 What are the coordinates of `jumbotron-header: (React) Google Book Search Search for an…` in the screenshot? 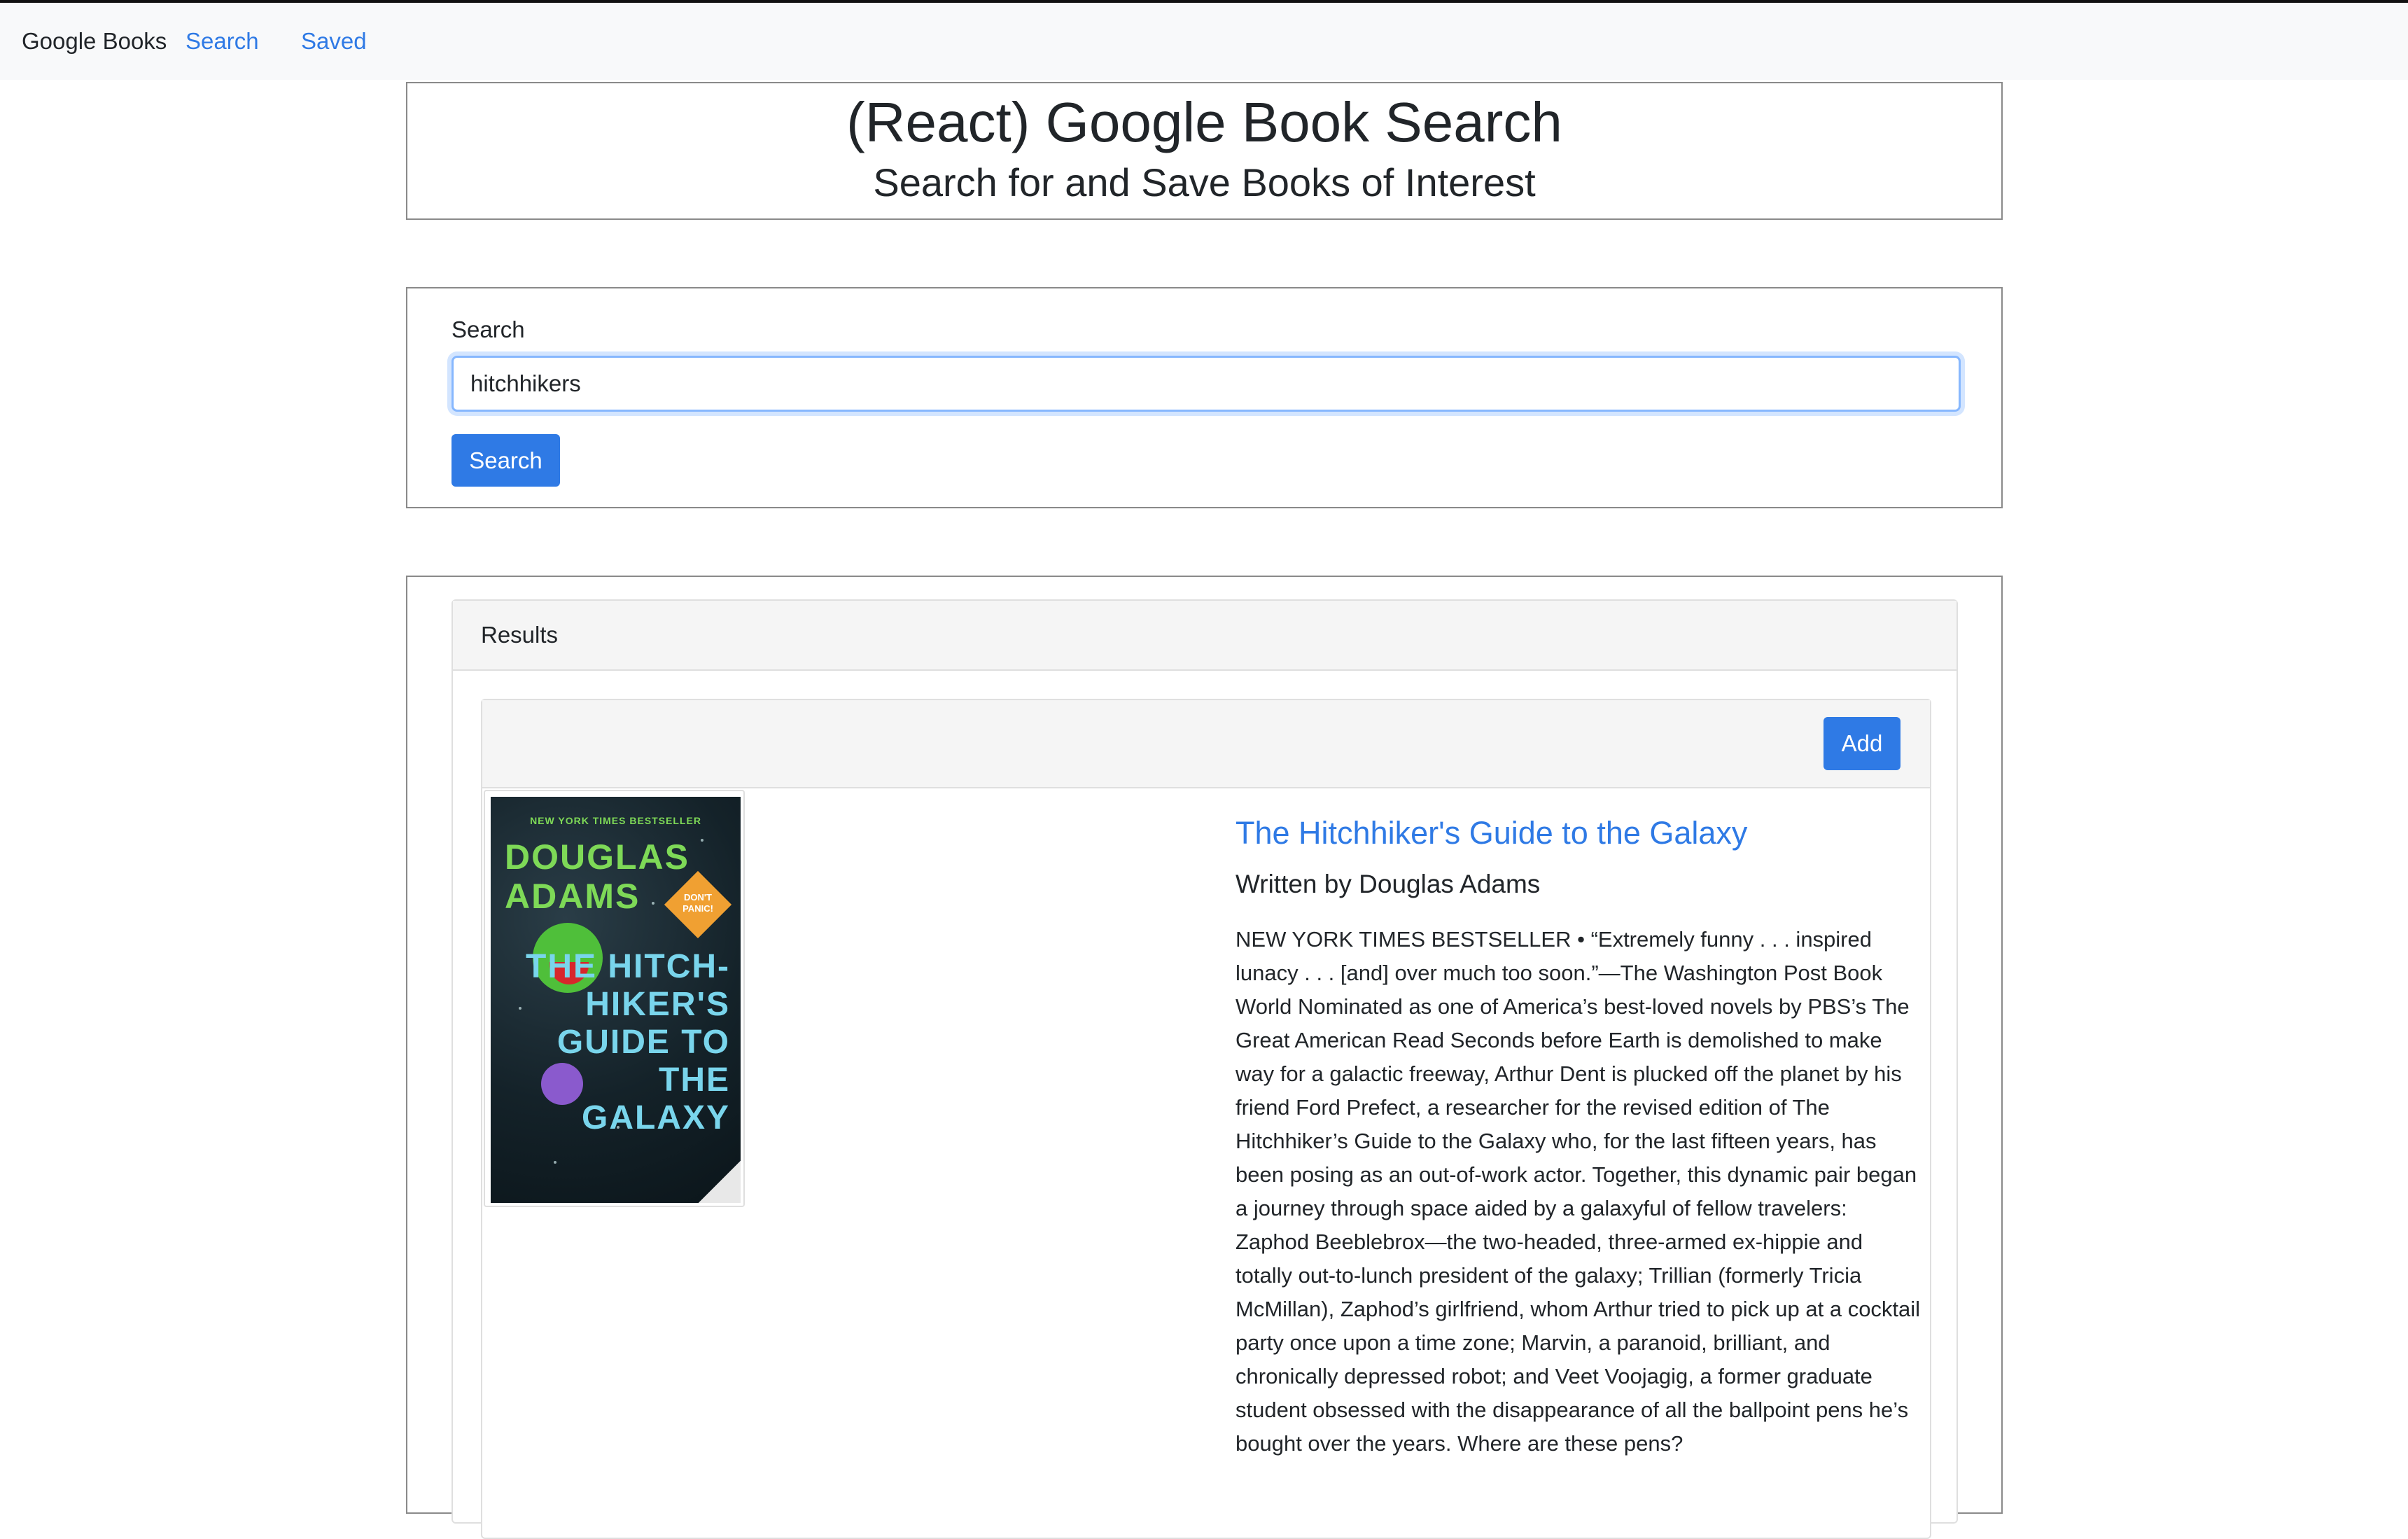 It's located at (1204, 151).